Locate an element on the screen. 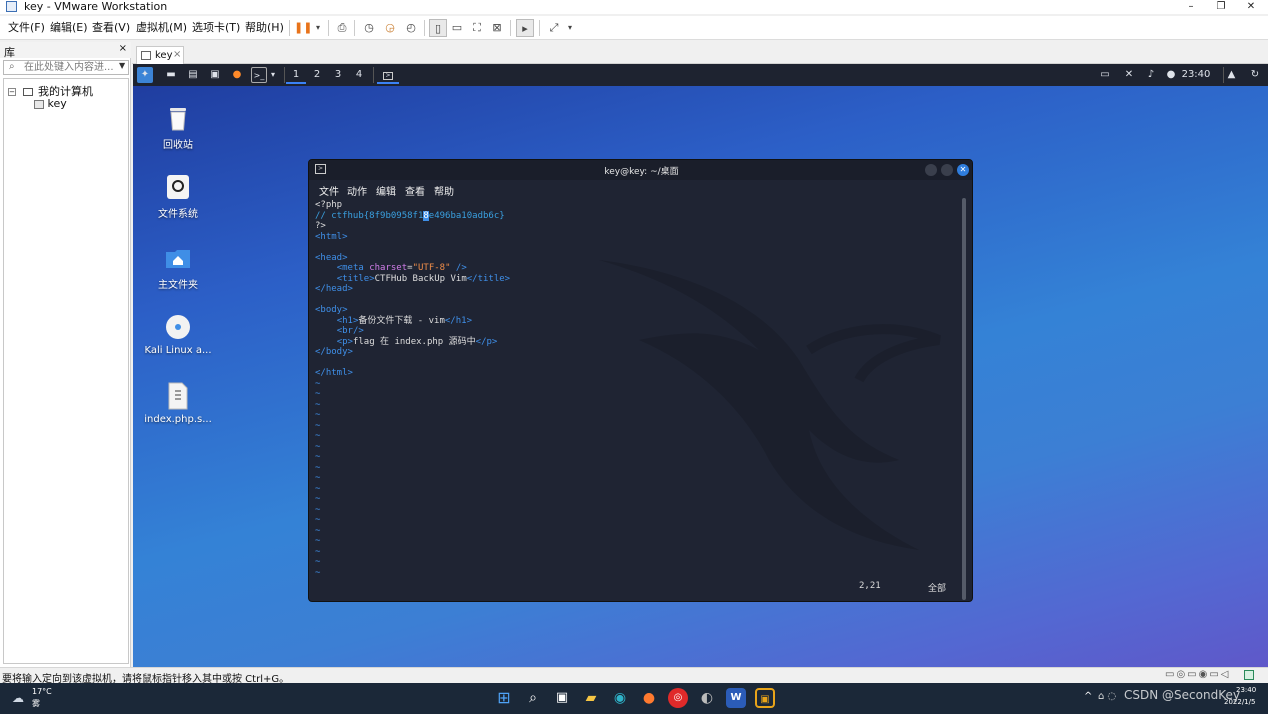  edge-icon: ◉ is located at coordinates (620, 698).